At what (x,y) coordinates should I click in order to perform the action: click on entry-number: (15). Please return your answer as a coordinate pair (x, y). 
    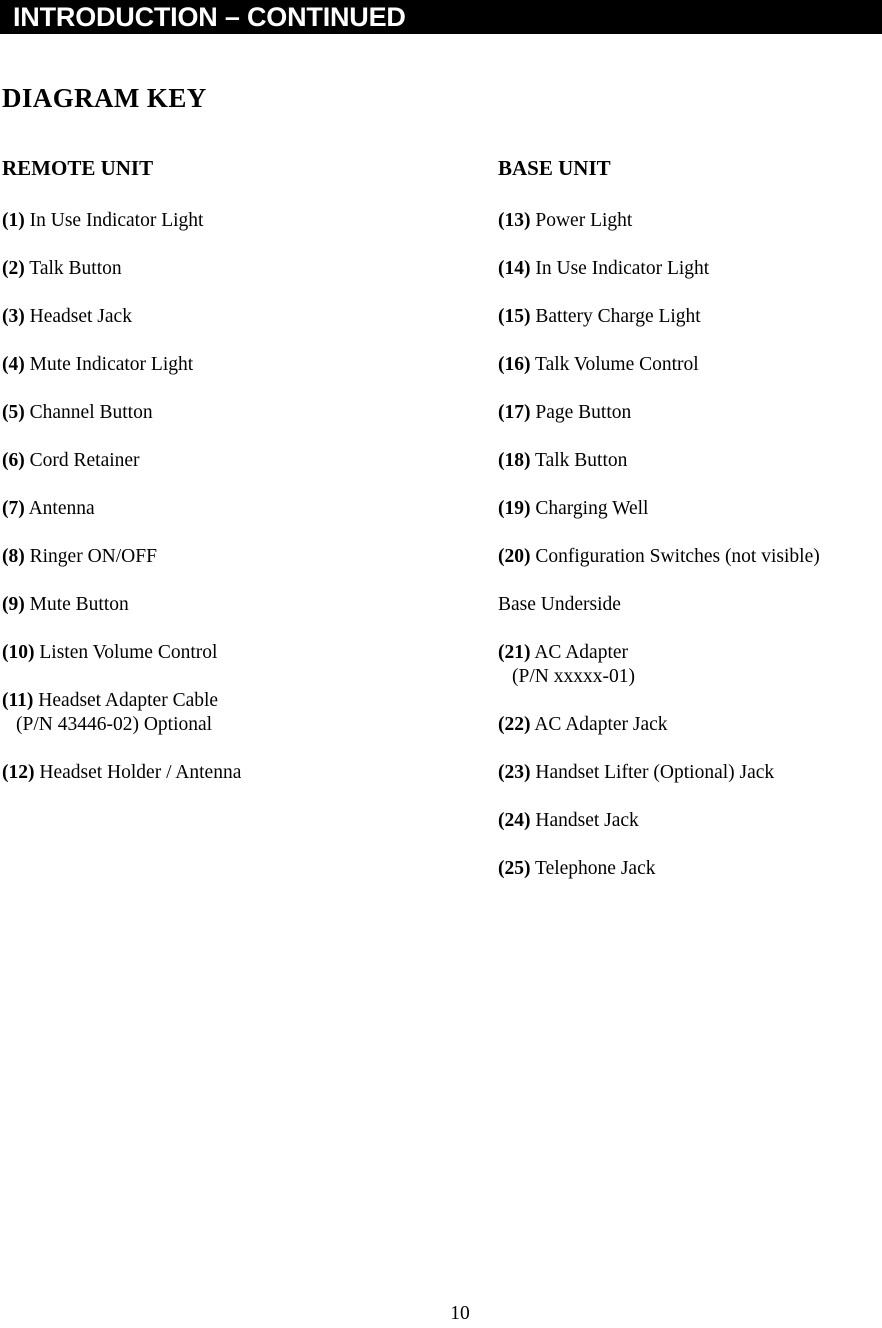
    Looking at the image, I should click on (514, 316).